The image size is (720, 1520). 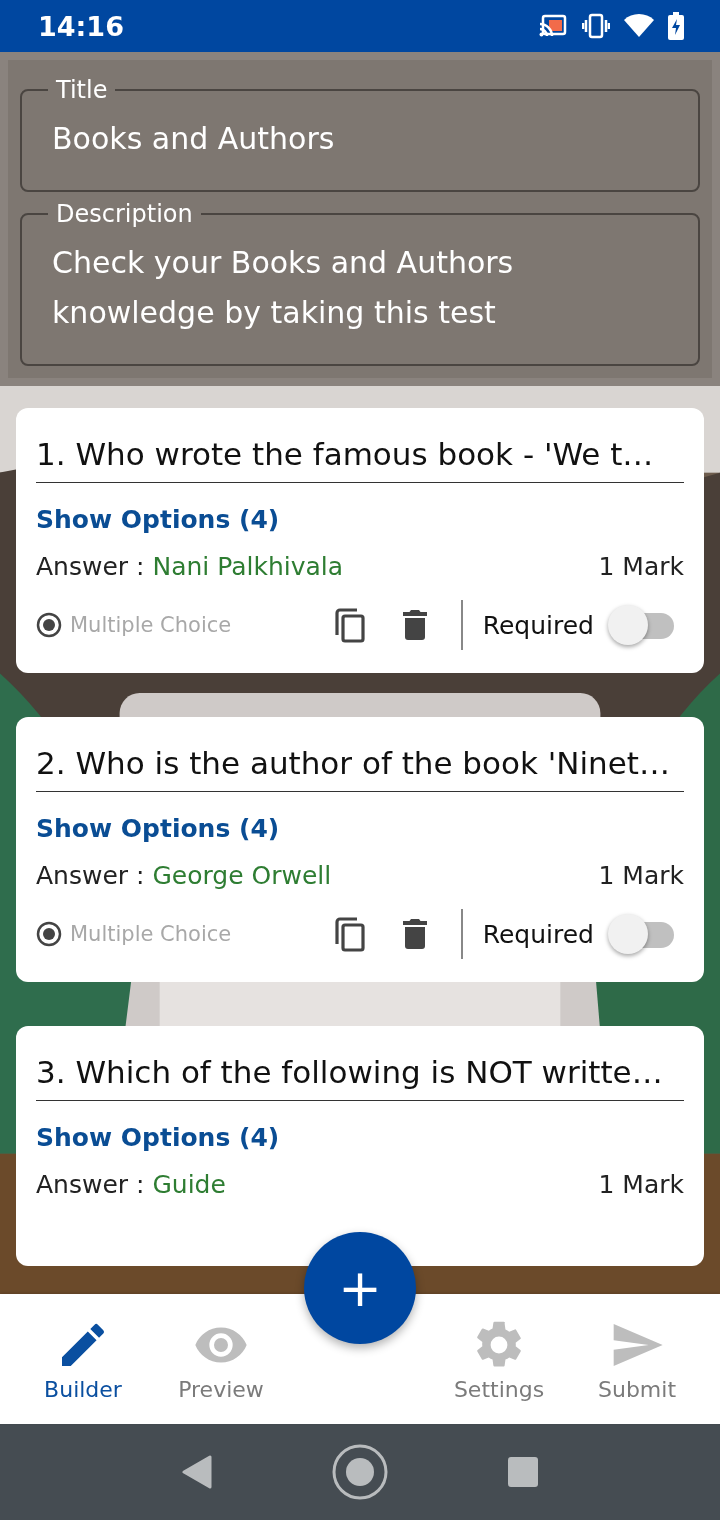 I want to click on wifi-icon, so click(x=639, y=26).